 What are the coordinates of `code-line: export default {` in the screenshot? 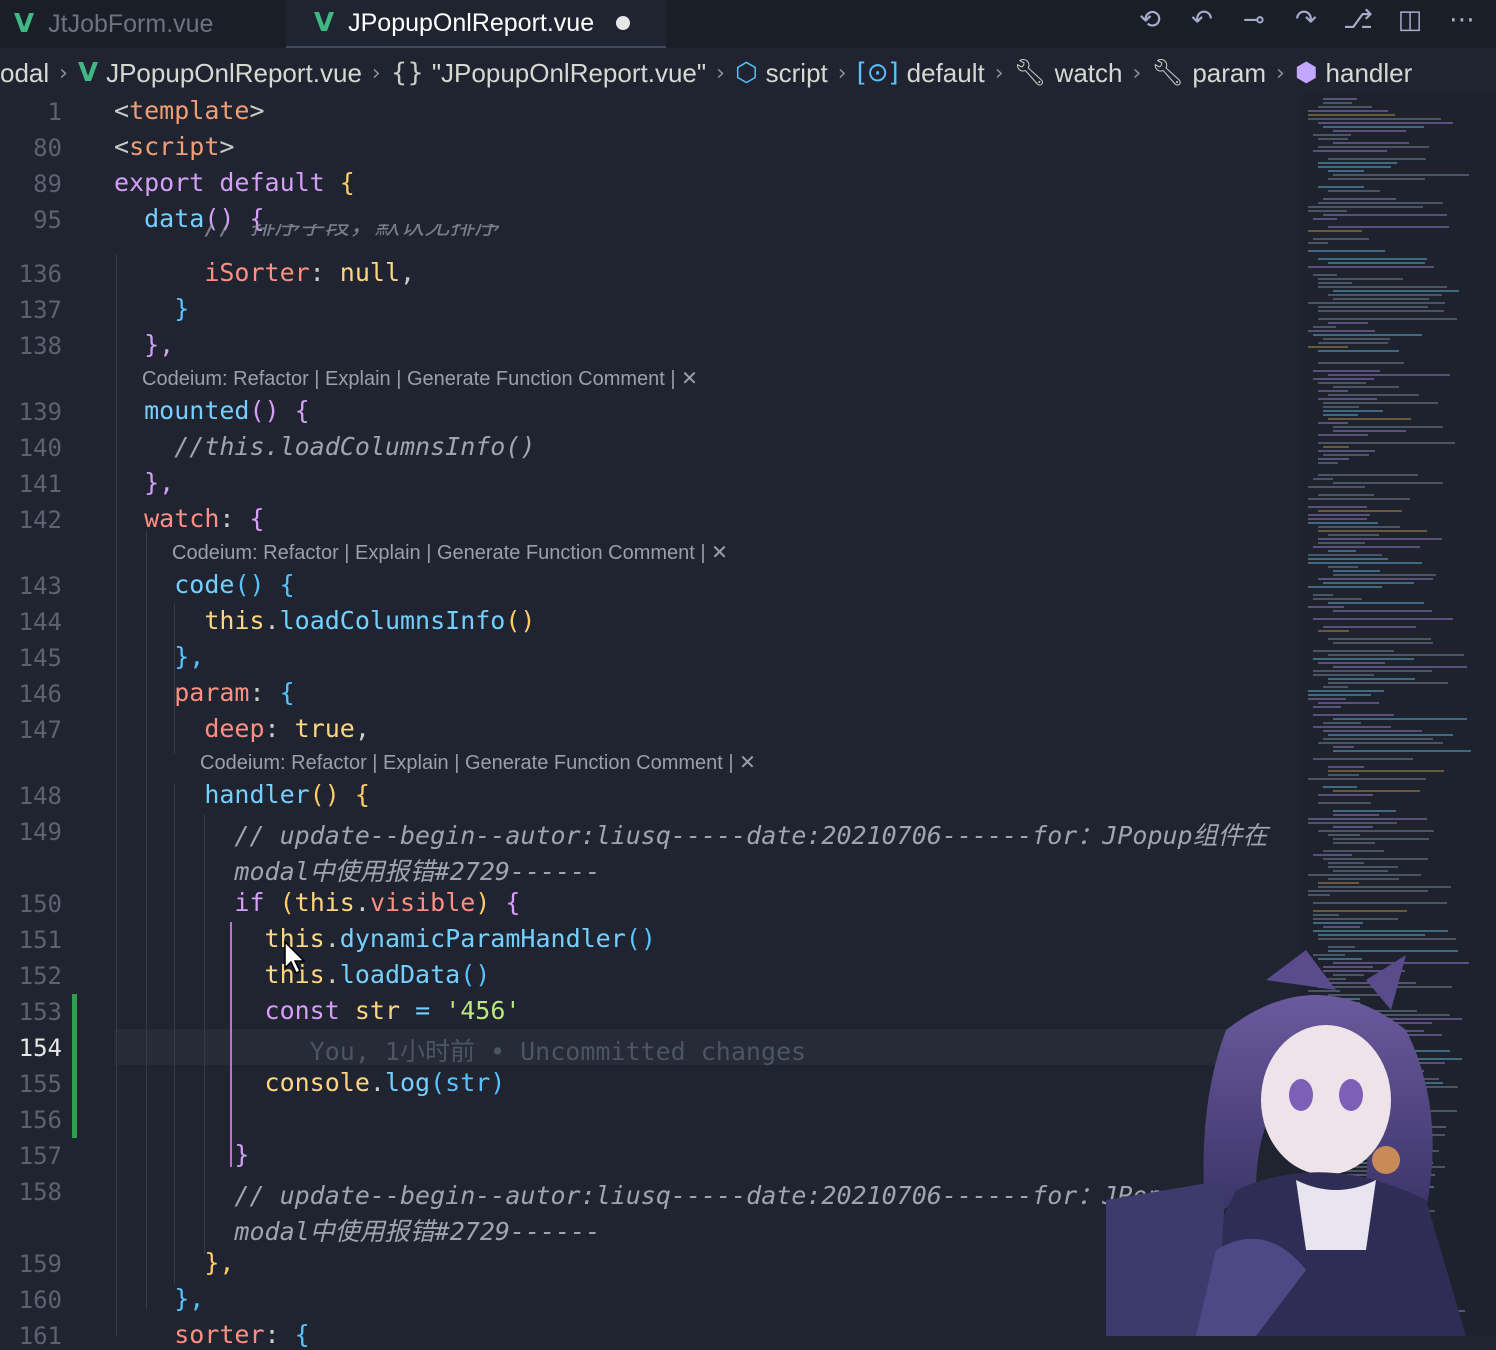 It's located at (234, 182).